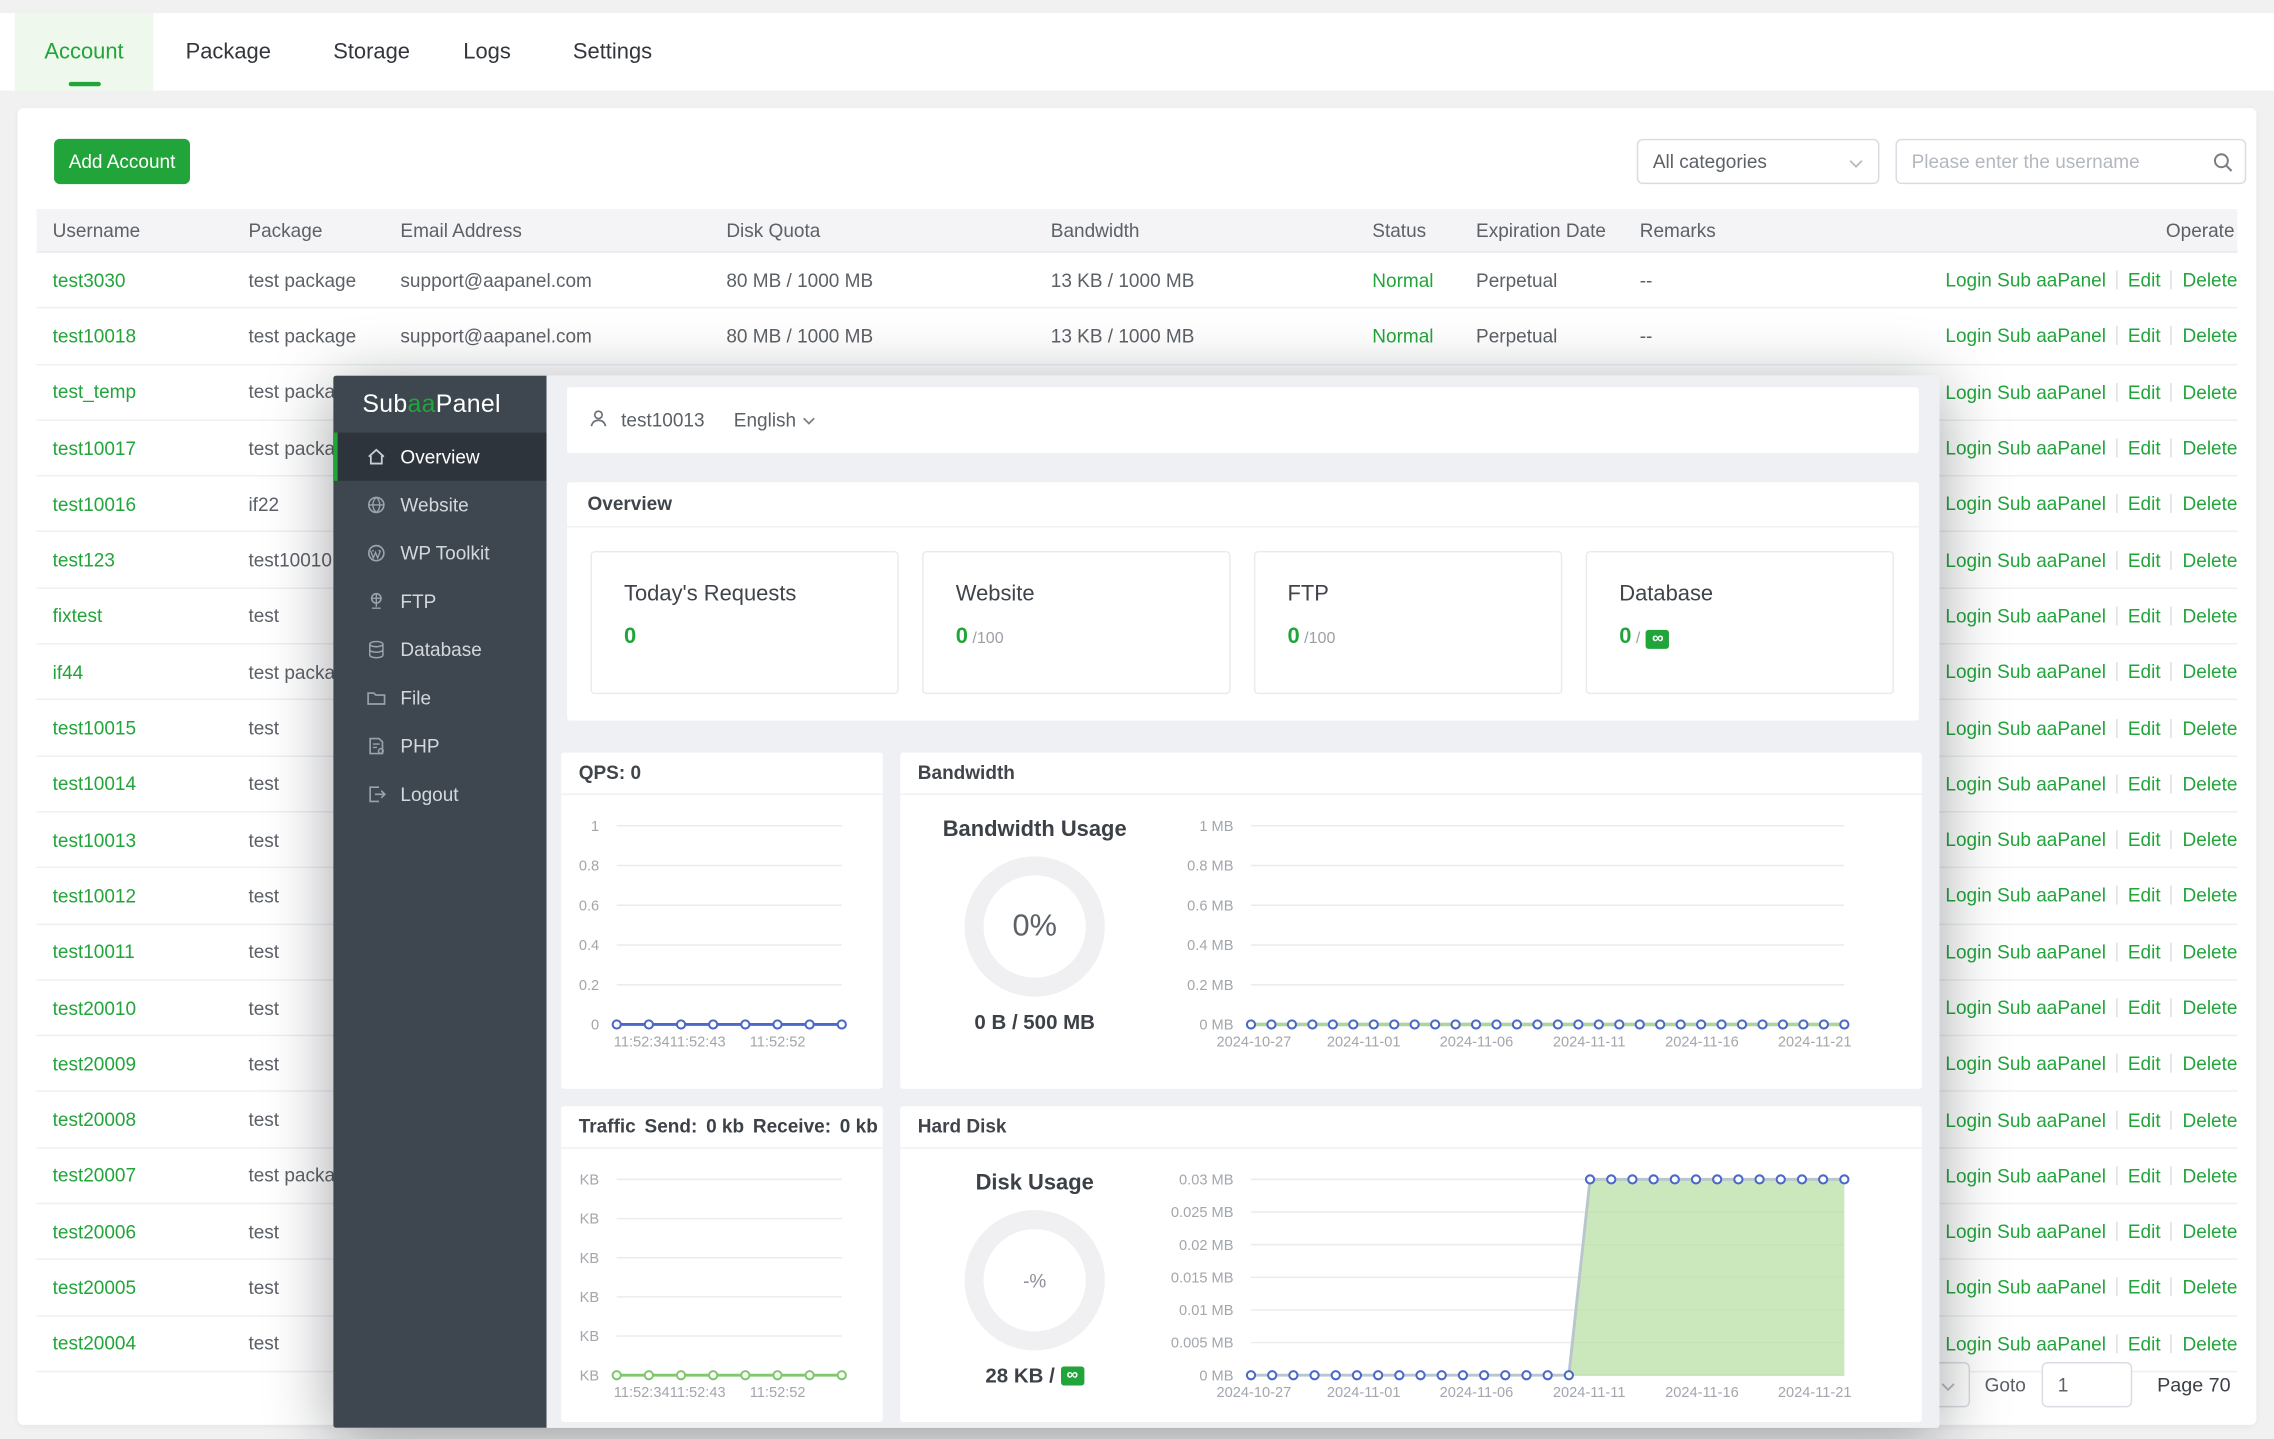 This screenshot has height=1439, width=2274. Describe the element at coordinates (94, 336) in the screenshot. I see `username-link: test10018` at that location.